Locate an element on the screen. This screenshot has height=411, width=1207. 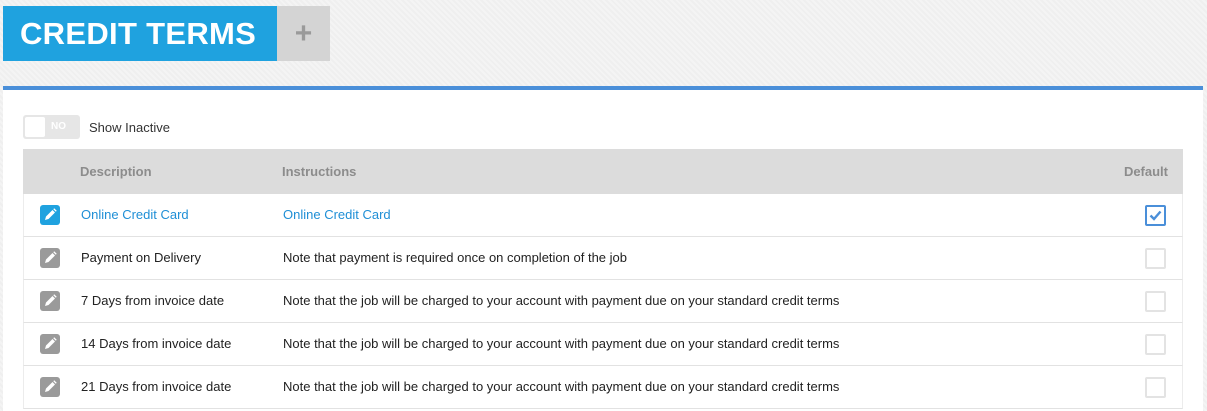
column-header-description: Description is located at coordinates (116, 171).